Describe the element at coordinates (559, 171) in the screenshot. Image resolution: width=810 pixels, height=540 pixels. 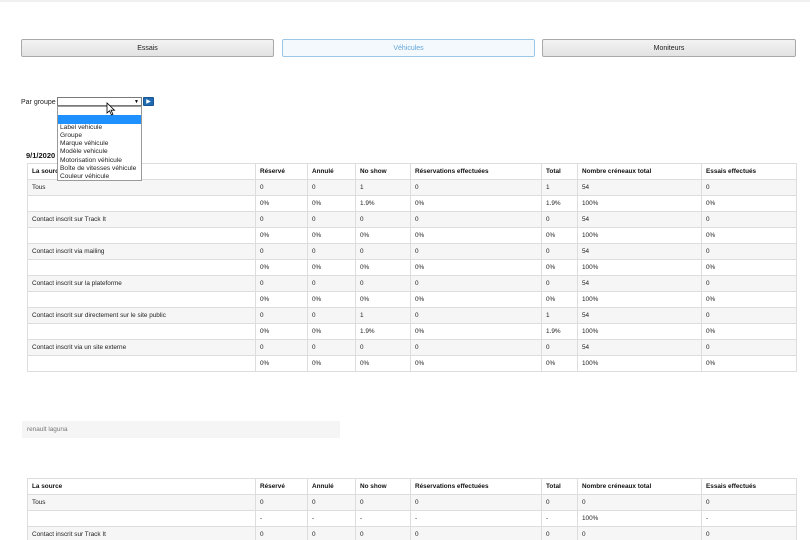
I see `column-header: Total` at that location.